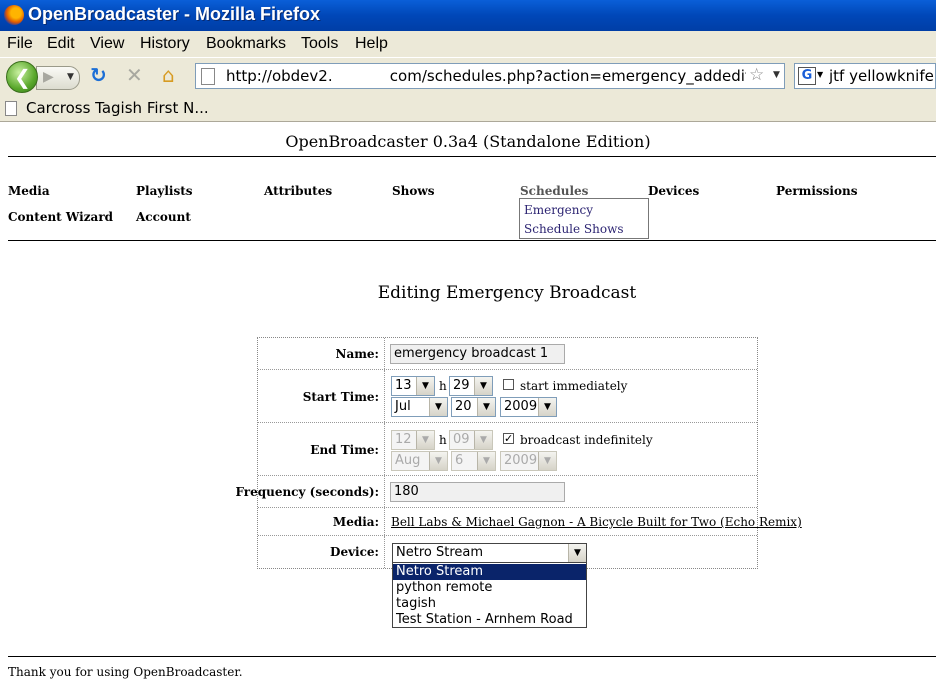 The image size is (936, 688). Describe the element at coordinates (371, 44) in the screenshot. I see `menu-help: Help` at that location.